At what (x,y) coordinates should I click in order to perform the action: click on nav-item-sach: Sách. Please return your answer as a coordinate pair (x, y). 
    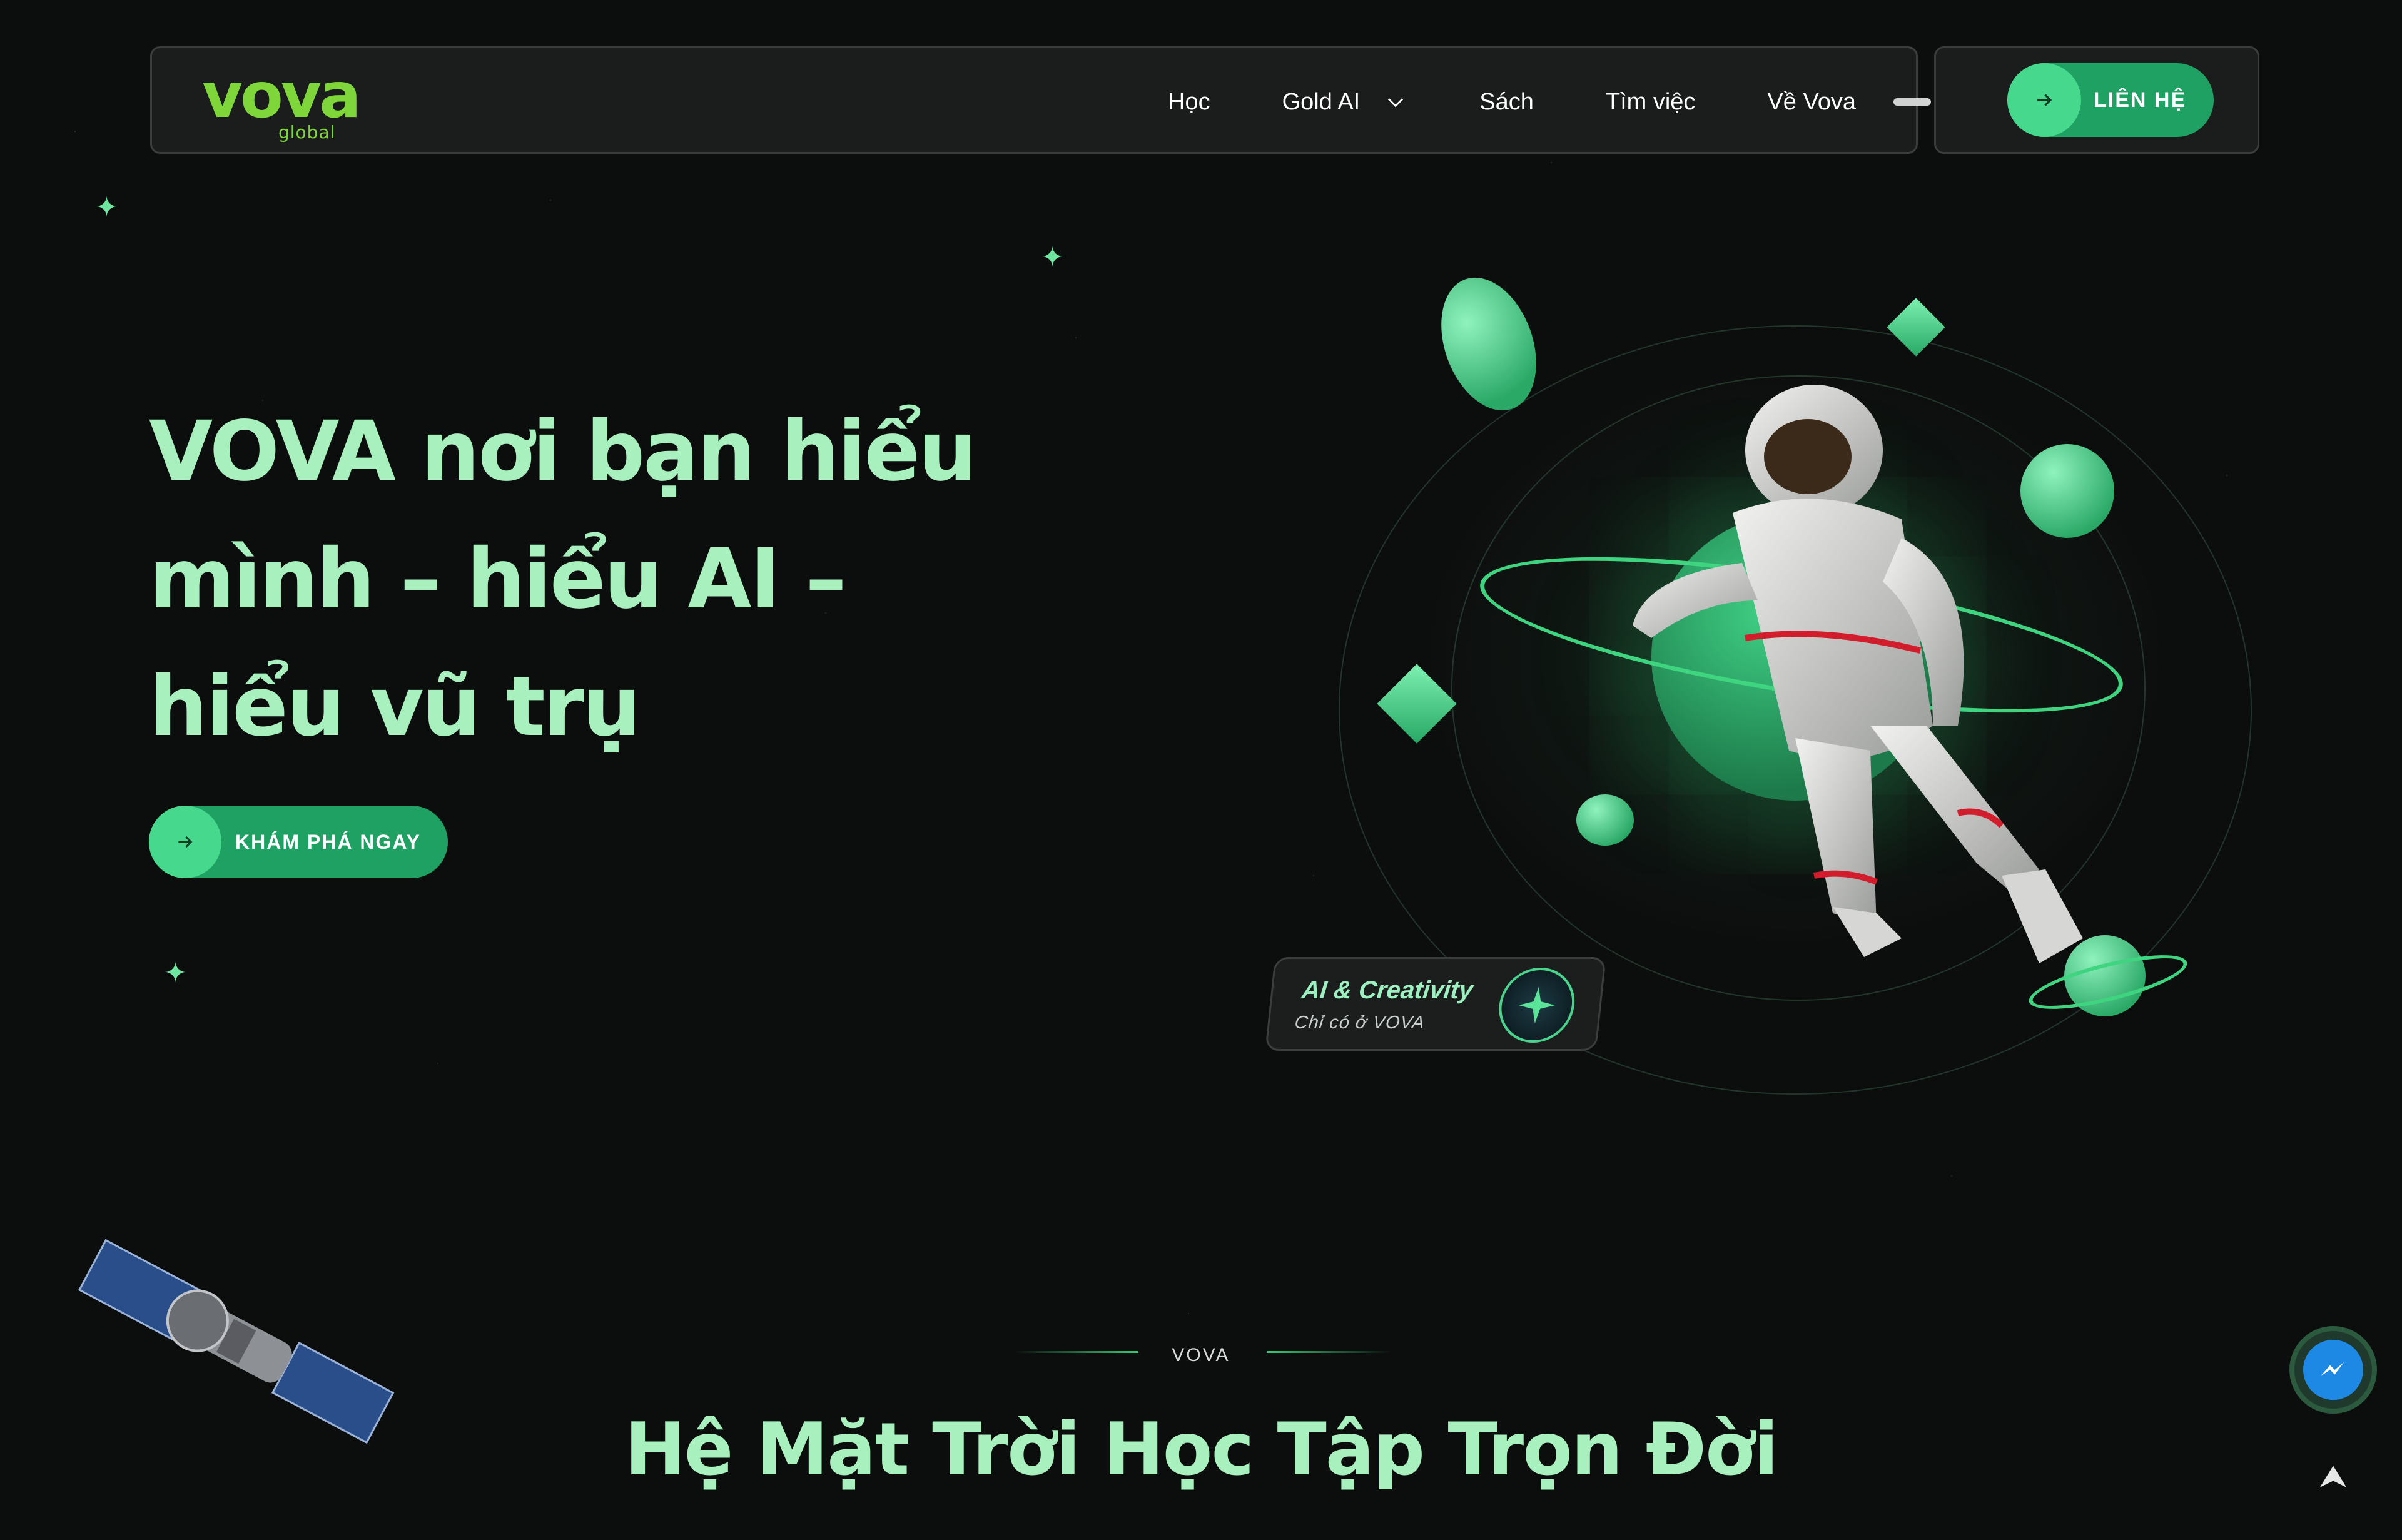
    Looking at the image, I should click on (1506, 102).